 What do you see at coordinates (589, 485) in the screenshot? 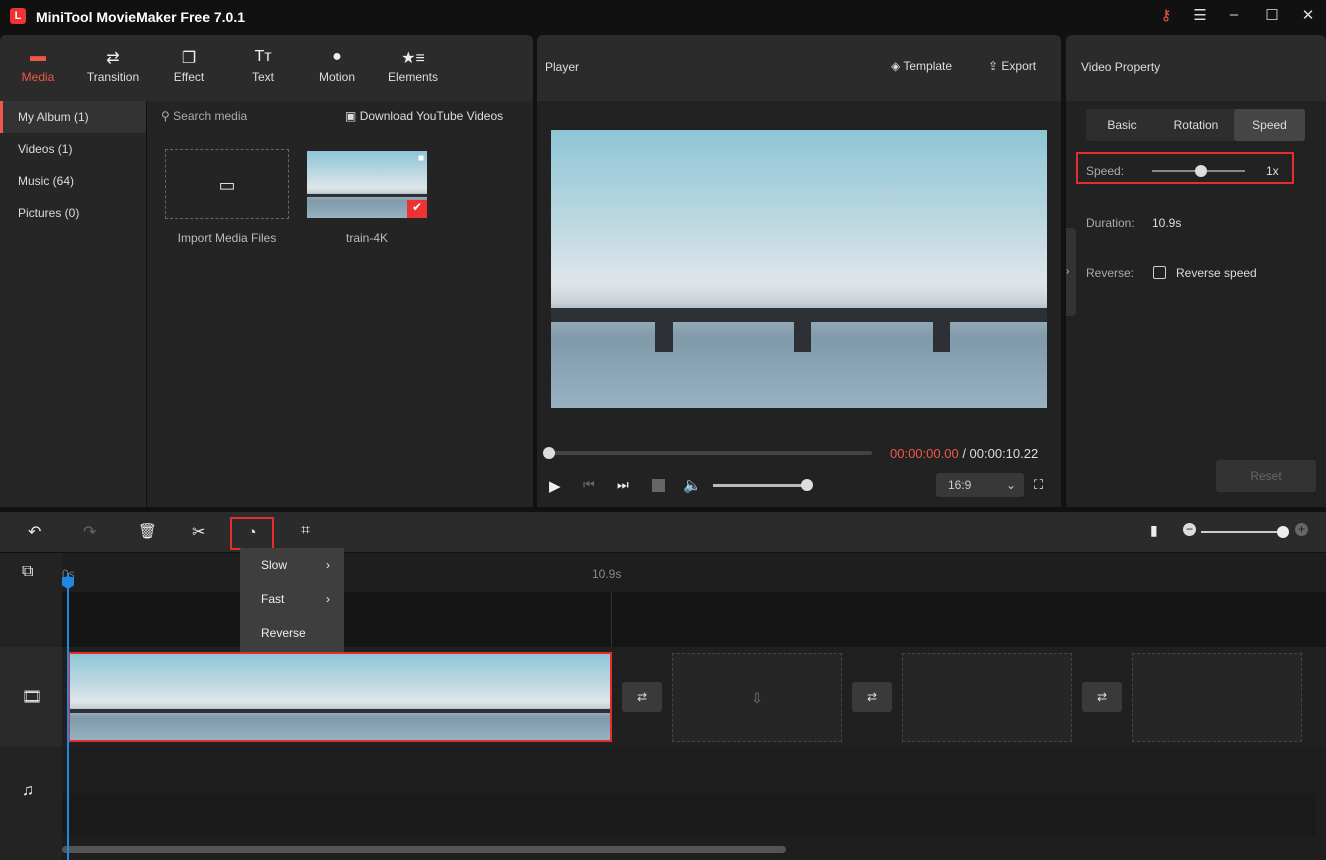
I see `previous-frame-button: ⏮` at bounding box center [589, 485].